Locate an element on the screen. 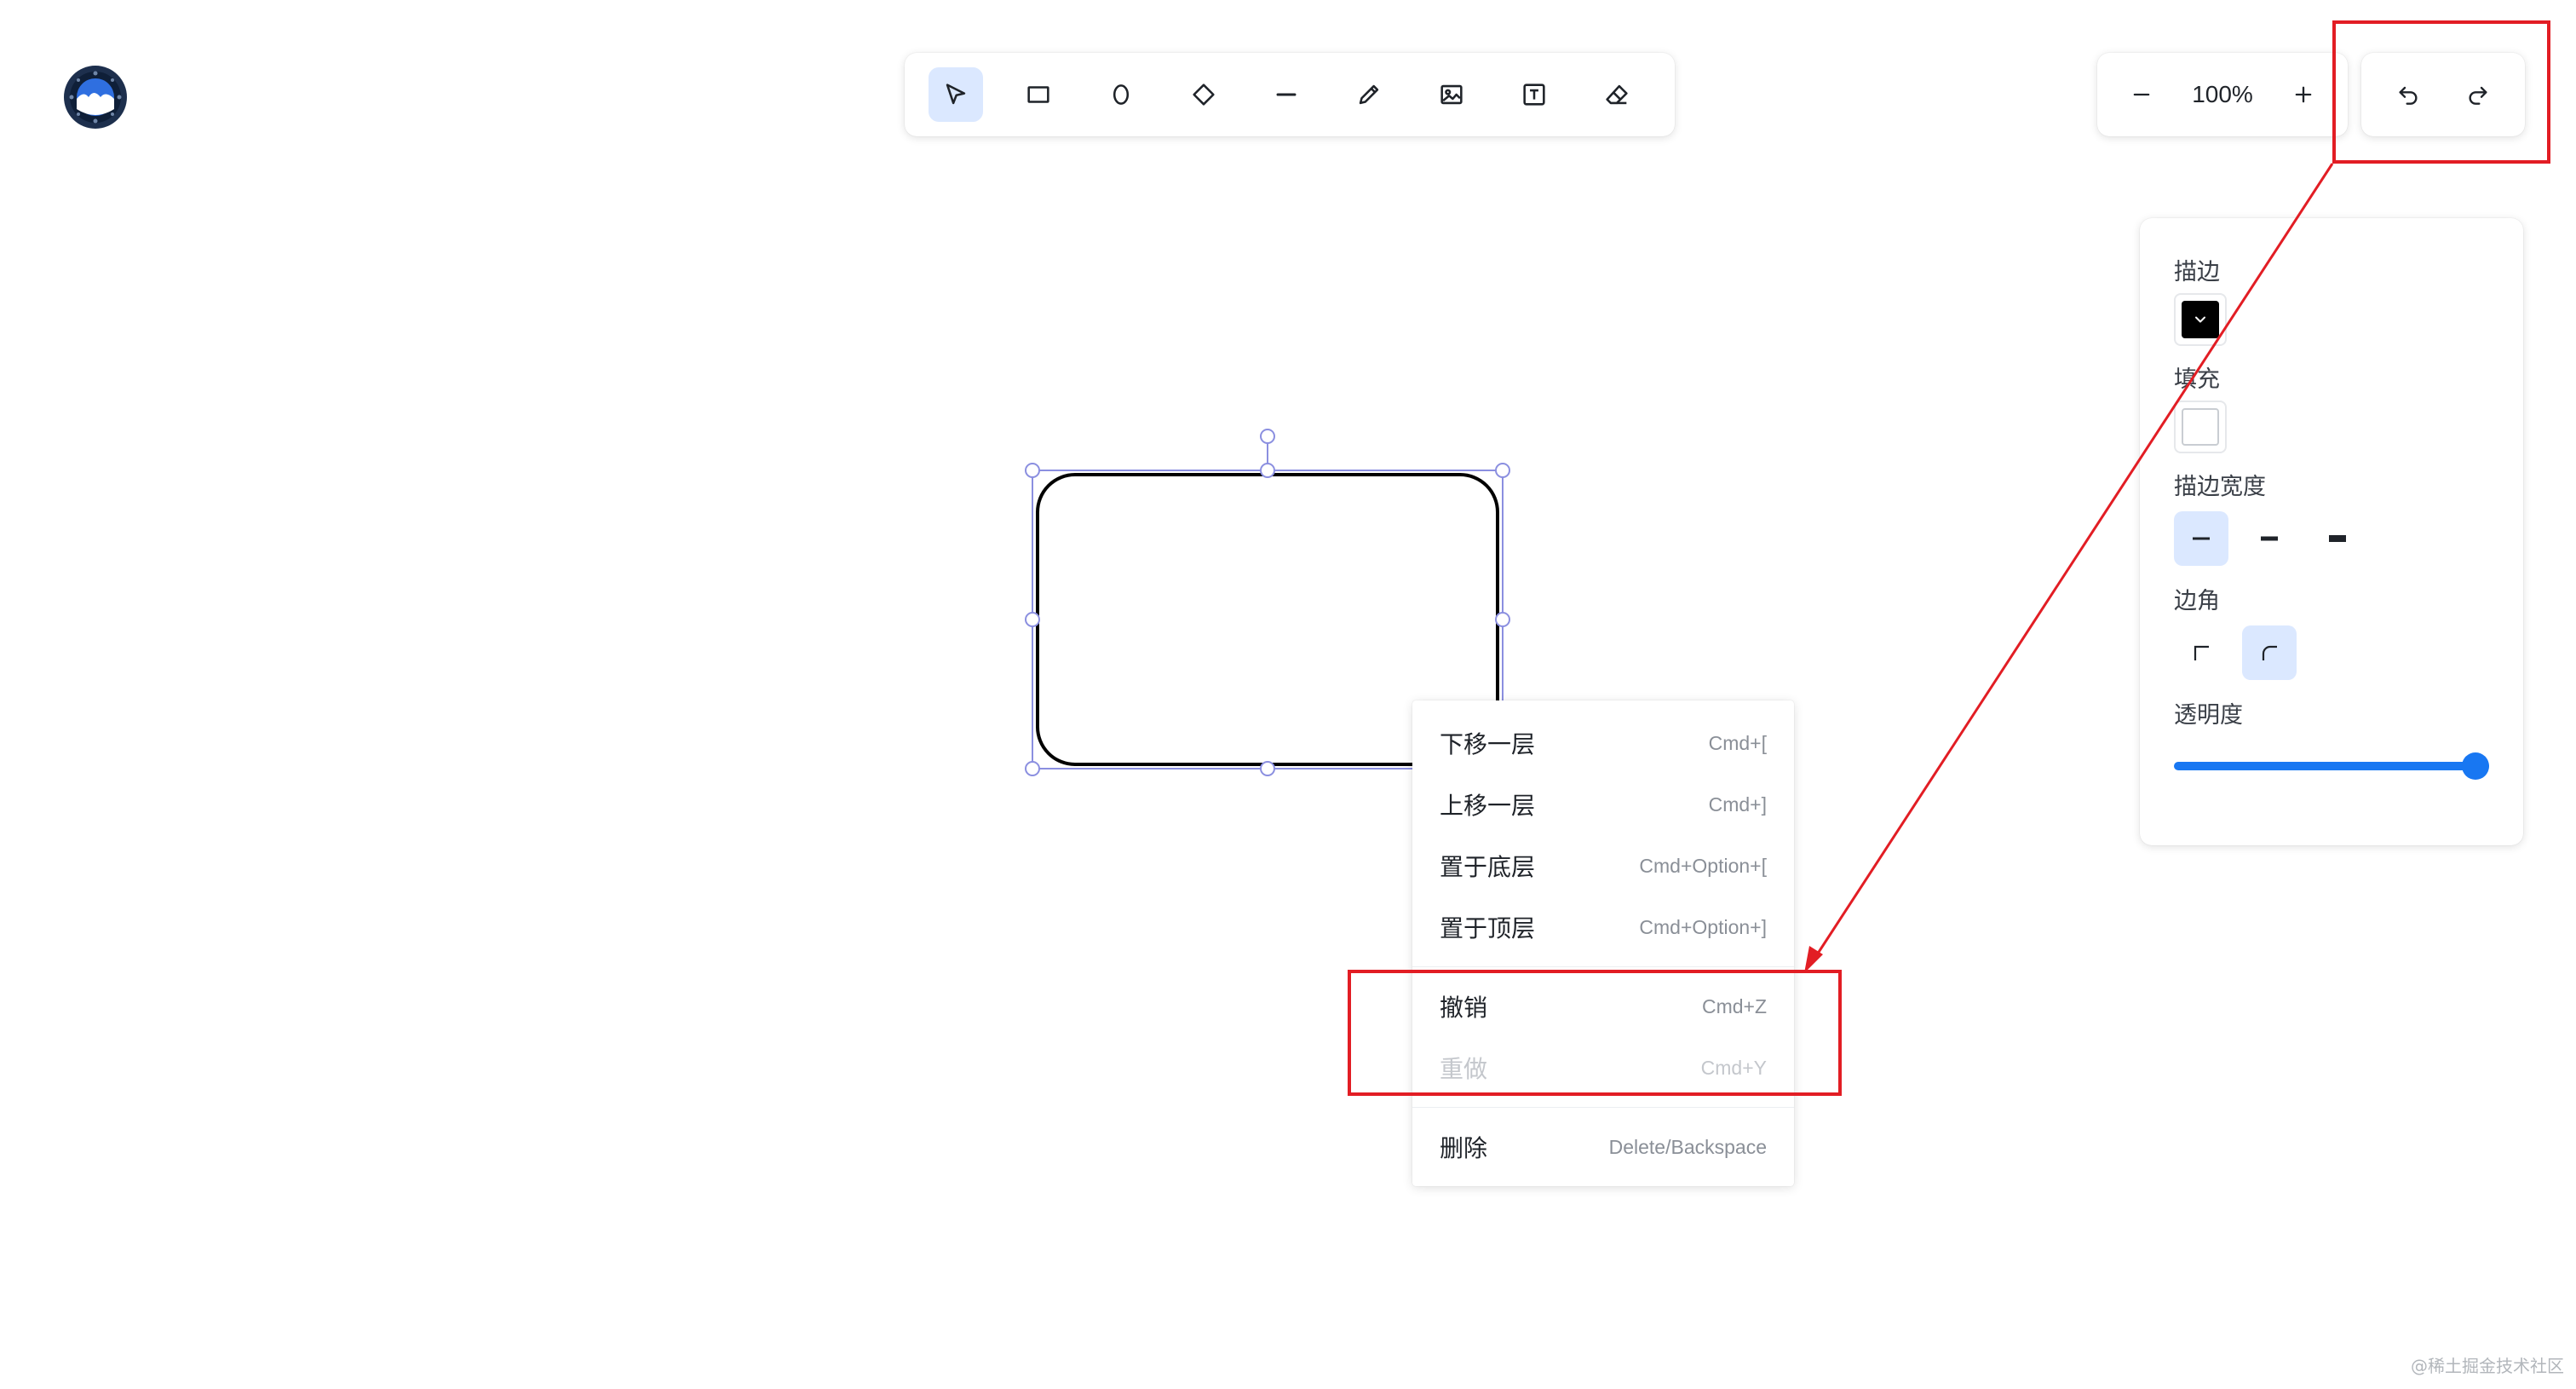  rotate-handle is located at coordinates (1267, 437).